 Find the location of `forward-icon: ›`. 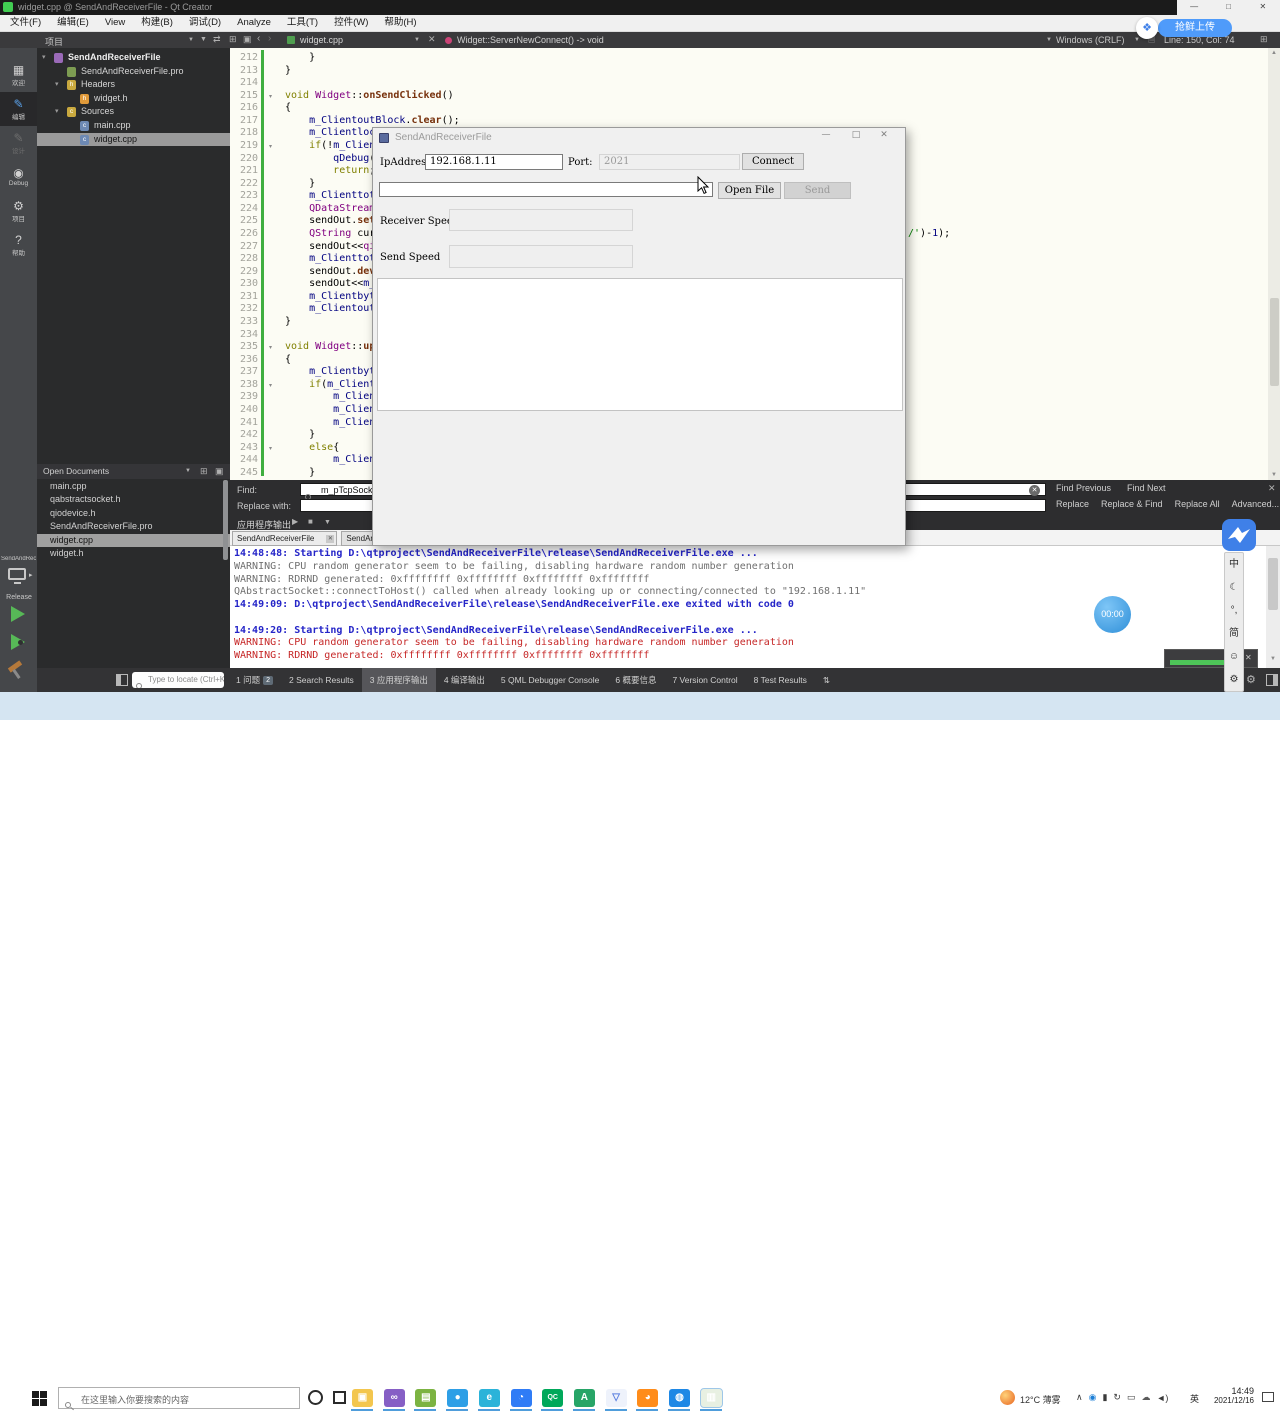

forward-icon: › is located at coordinates (269, 39).